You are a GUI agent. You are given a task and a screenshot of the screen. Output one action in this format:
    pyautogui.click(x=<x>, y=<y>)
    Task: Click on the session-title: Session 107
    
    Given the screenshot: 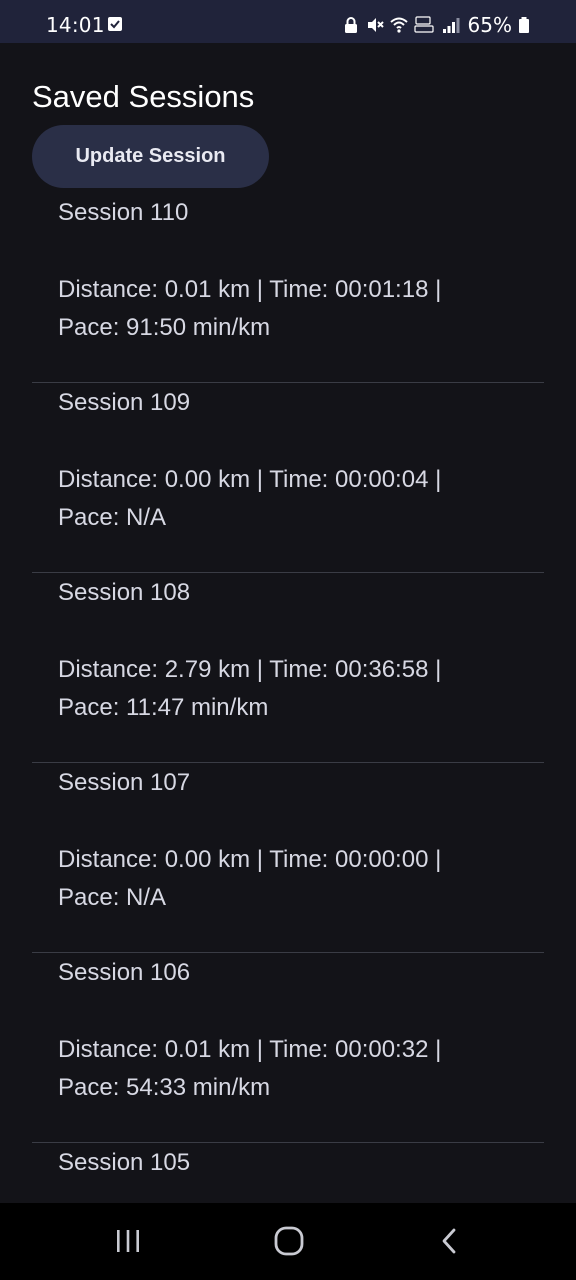 What is the action you would take?
    pyautogui.click(x=124, y=782)
    